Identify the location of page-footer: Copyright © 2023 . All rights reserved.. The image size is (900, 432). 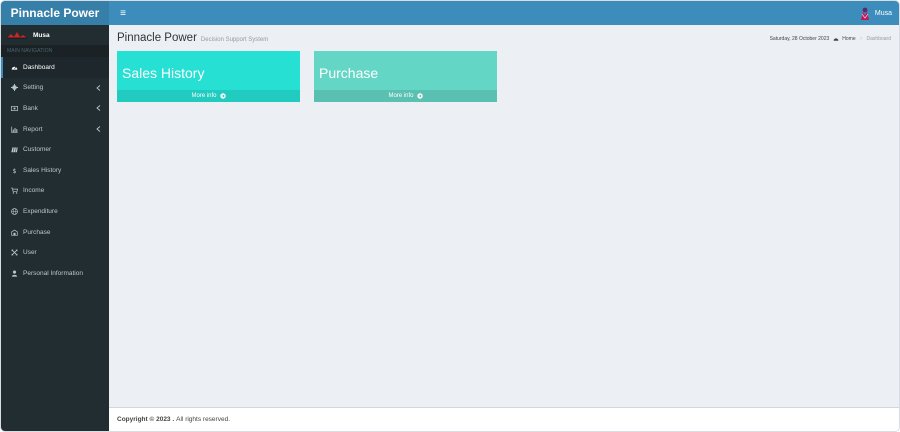
(504, 419).